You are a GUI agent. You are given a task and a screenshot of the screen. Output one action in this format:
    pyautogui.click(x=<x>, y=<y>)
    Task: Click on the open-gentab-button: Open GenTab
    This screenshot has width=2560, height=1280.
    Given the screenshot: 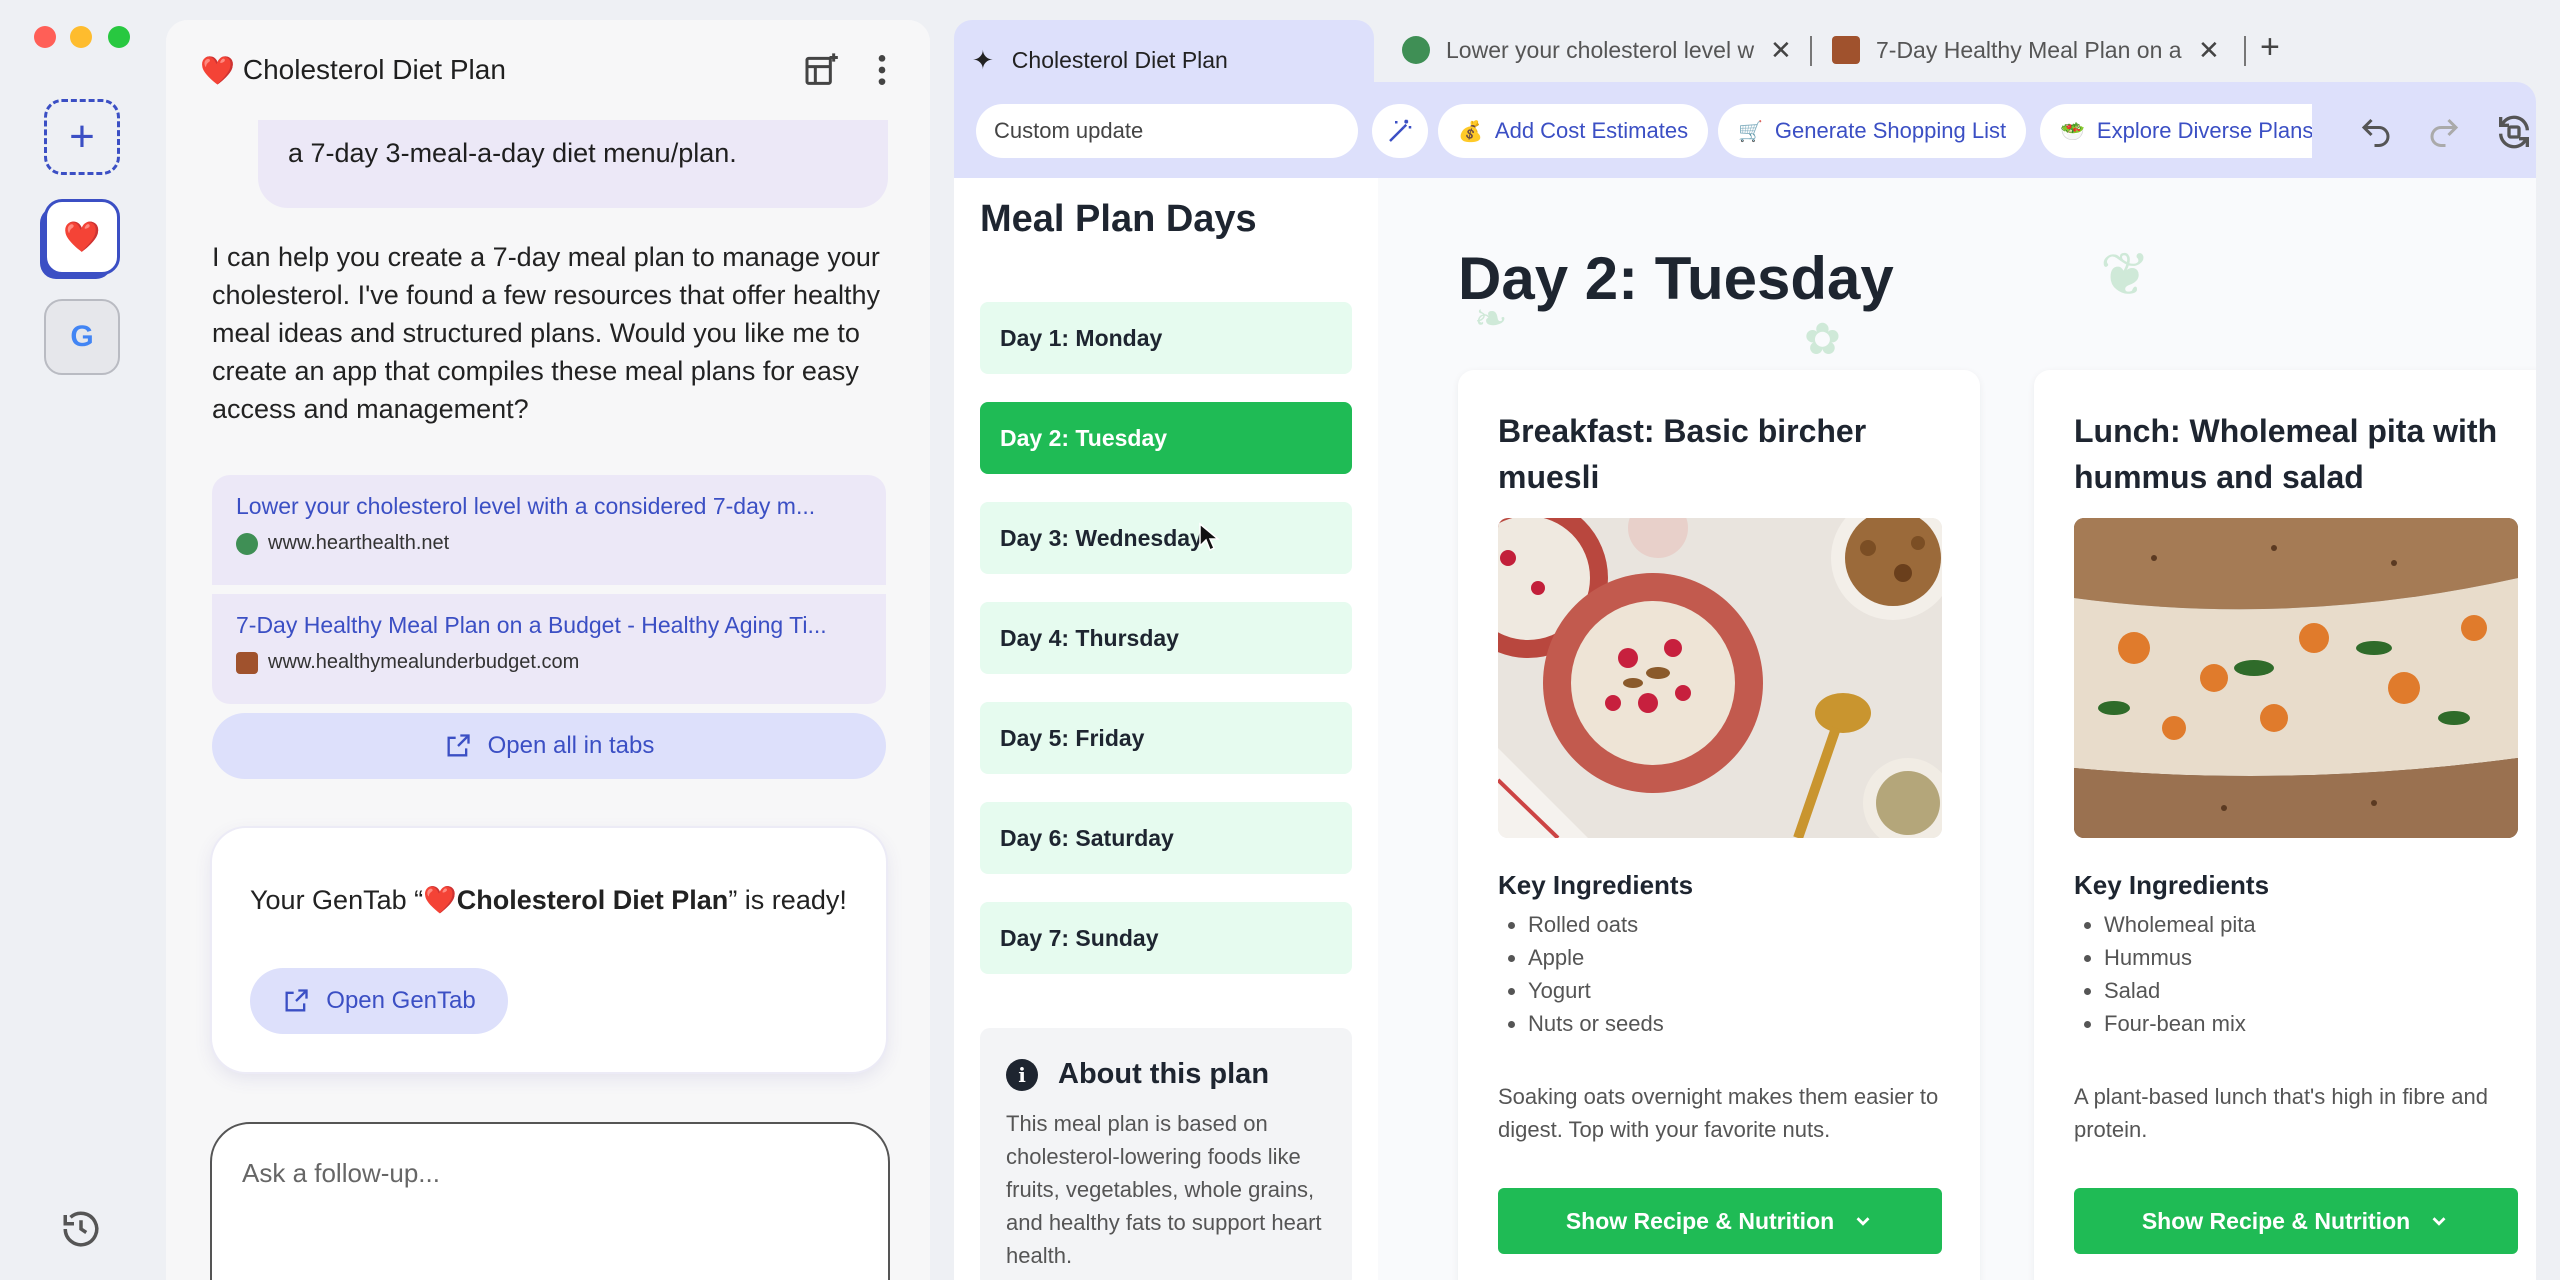 What is the action you would take?
    pyautogui.click(x=379, y=1001)
    